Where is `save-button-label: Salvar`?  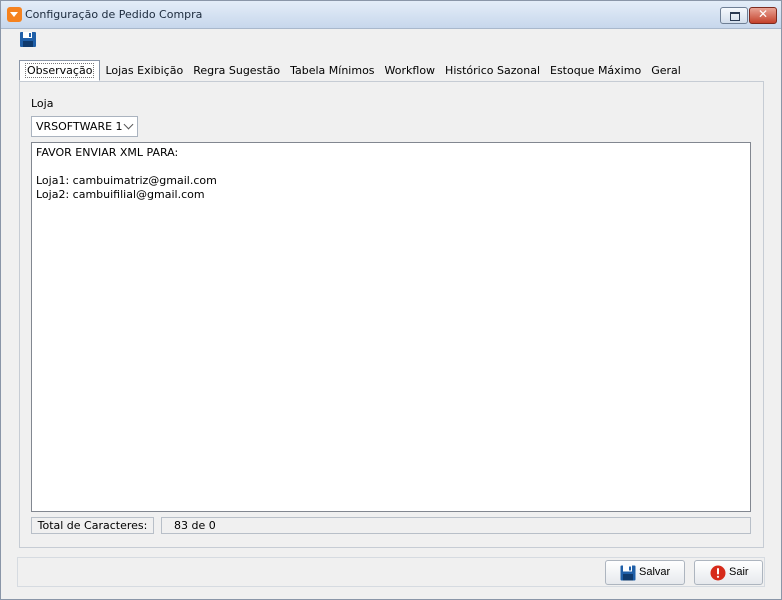 save-button-label: Salvar is located at coordinates (655, 572).